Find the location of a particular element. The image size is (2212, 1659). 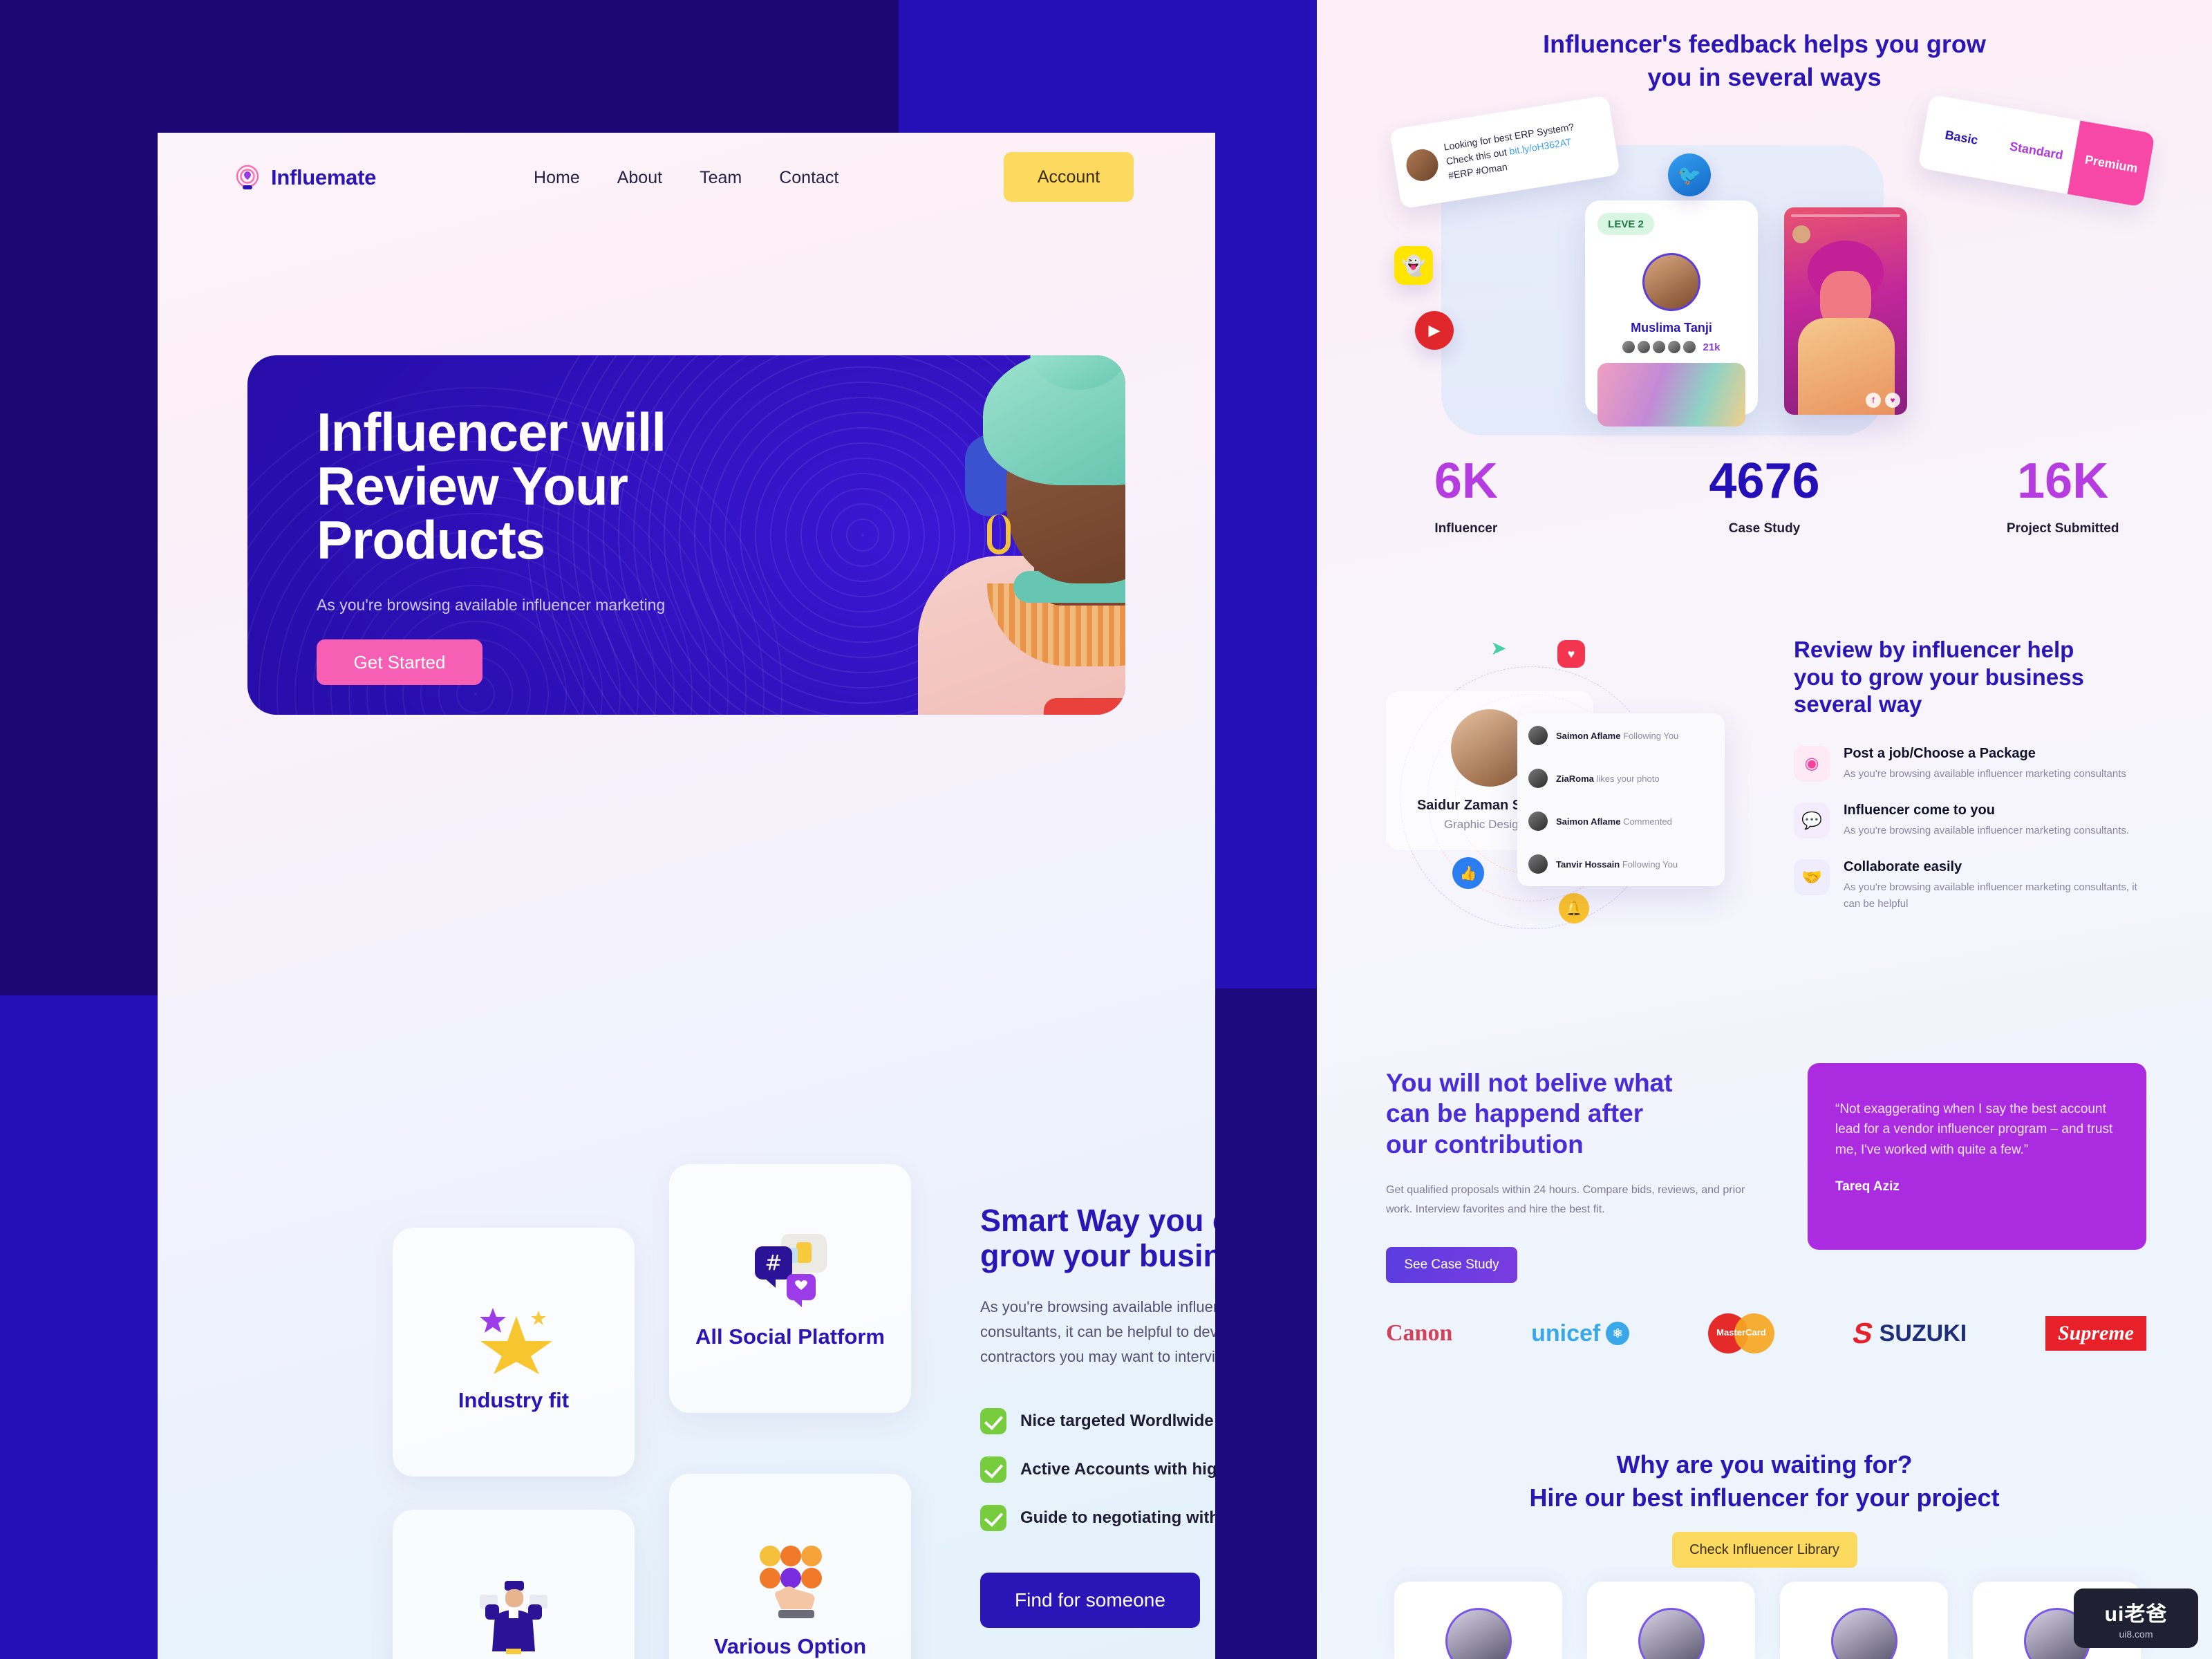

plan-tab-basic: Basic is located at coordinates (1962, 138).